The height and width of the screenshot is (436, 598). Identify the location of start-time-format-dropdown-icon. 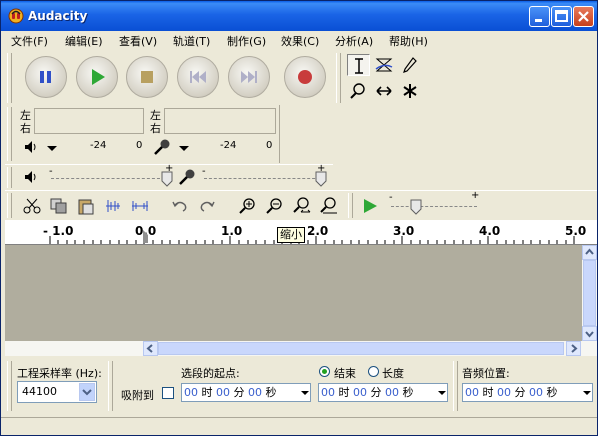
(305, 392).